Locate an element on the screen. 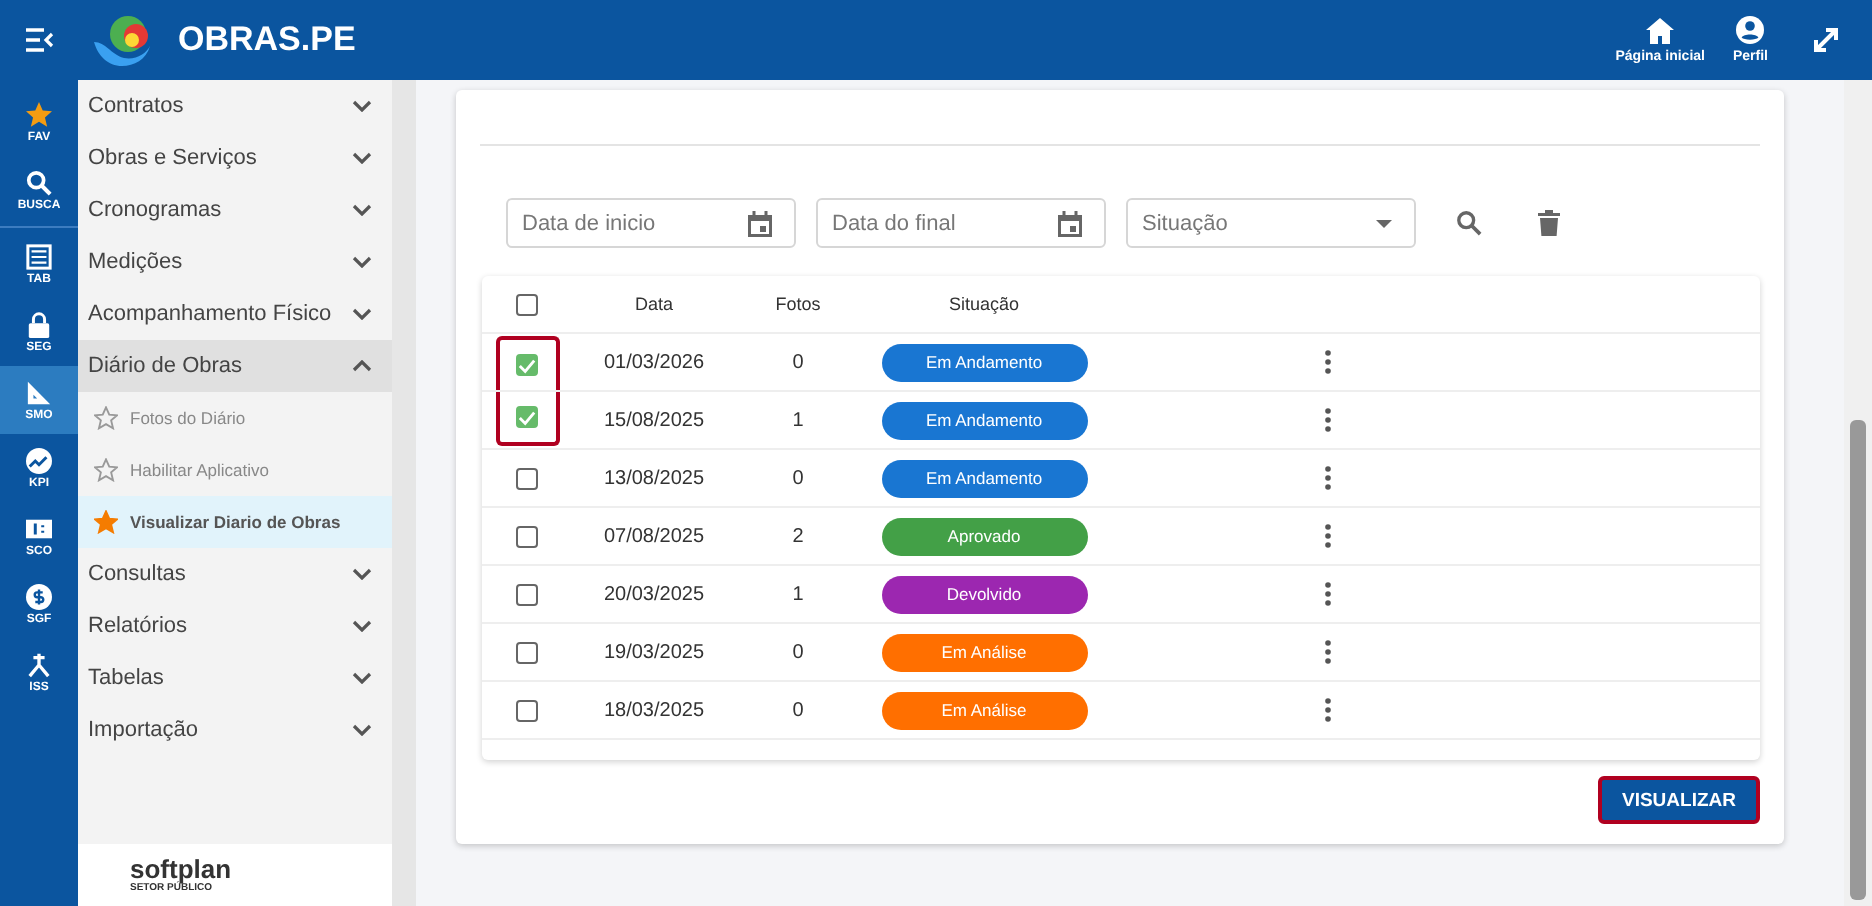 The height and width of the screenshot is (906, 1872). chart-icon is located at coordinates (39, 460).